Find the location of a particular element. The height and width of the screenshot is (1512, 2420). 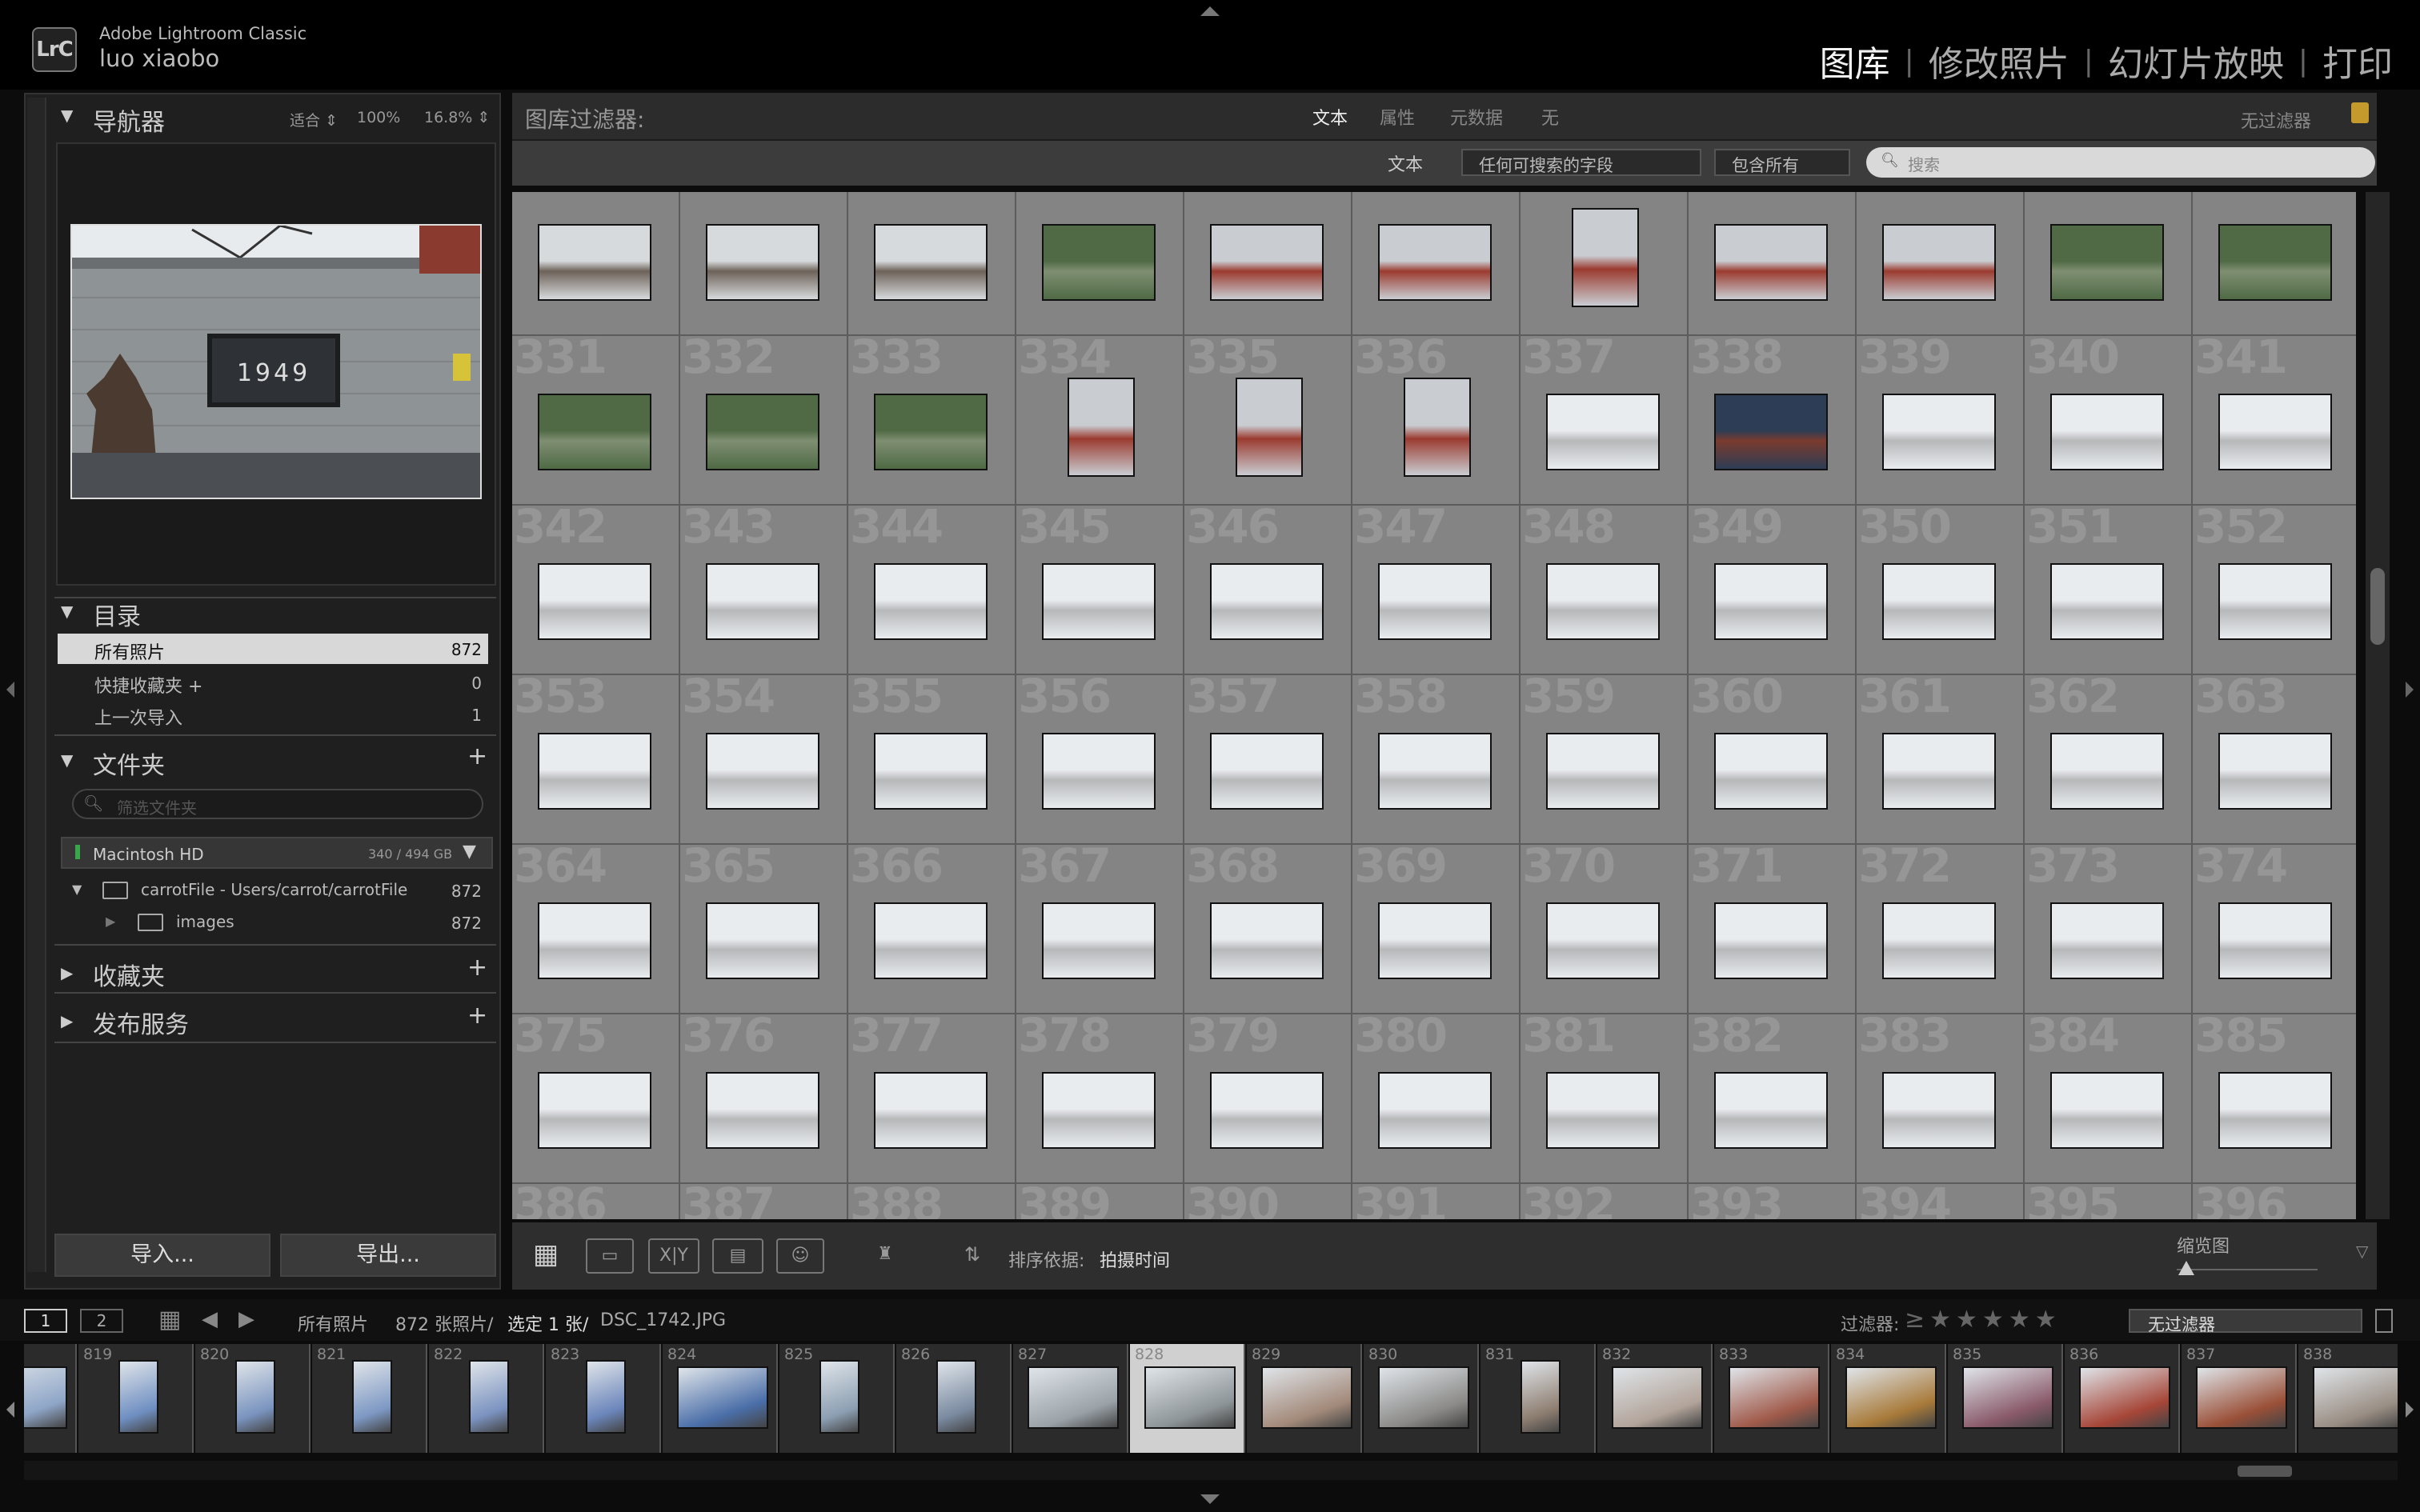

folder-filter-input: 筛选文件夹 is located at coordinates (277, 804).